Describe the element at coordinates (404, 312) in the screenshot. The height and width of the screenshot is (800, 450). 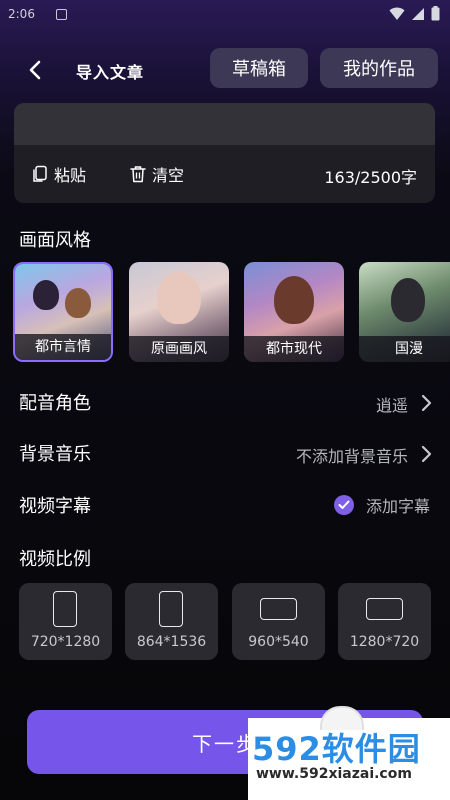
I see `style-option-chinese-comic: 国漫` at that location.